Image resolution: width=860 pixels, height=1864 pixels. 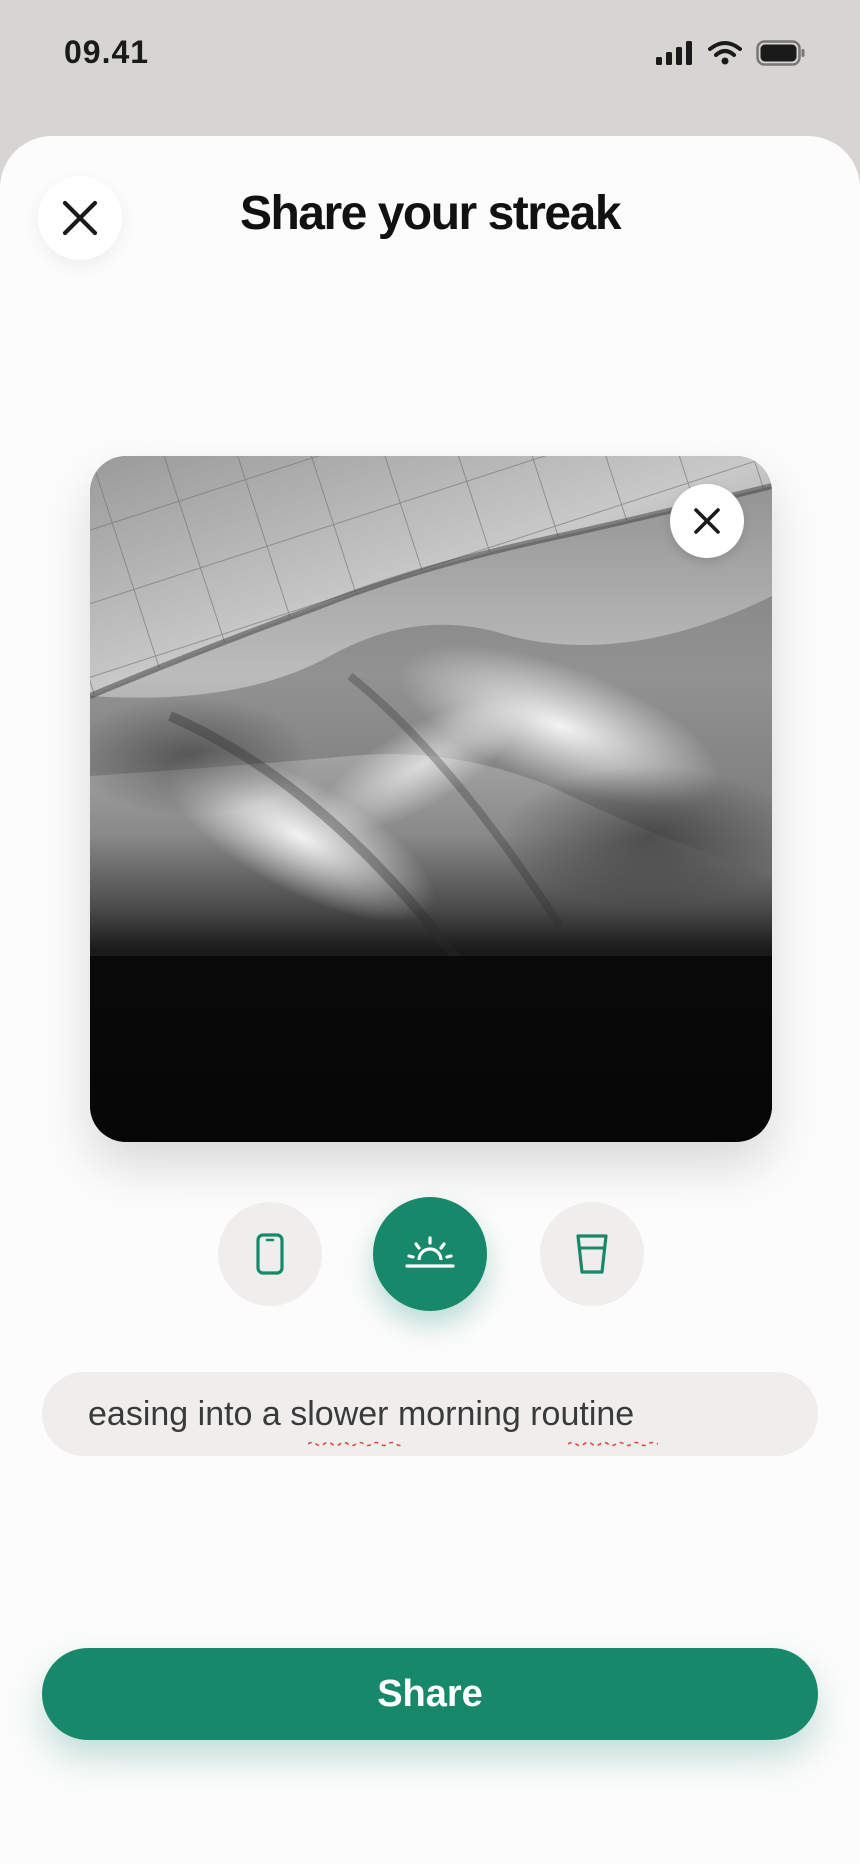 I want to click on share-button: Share, so click(x=430, y=1694).